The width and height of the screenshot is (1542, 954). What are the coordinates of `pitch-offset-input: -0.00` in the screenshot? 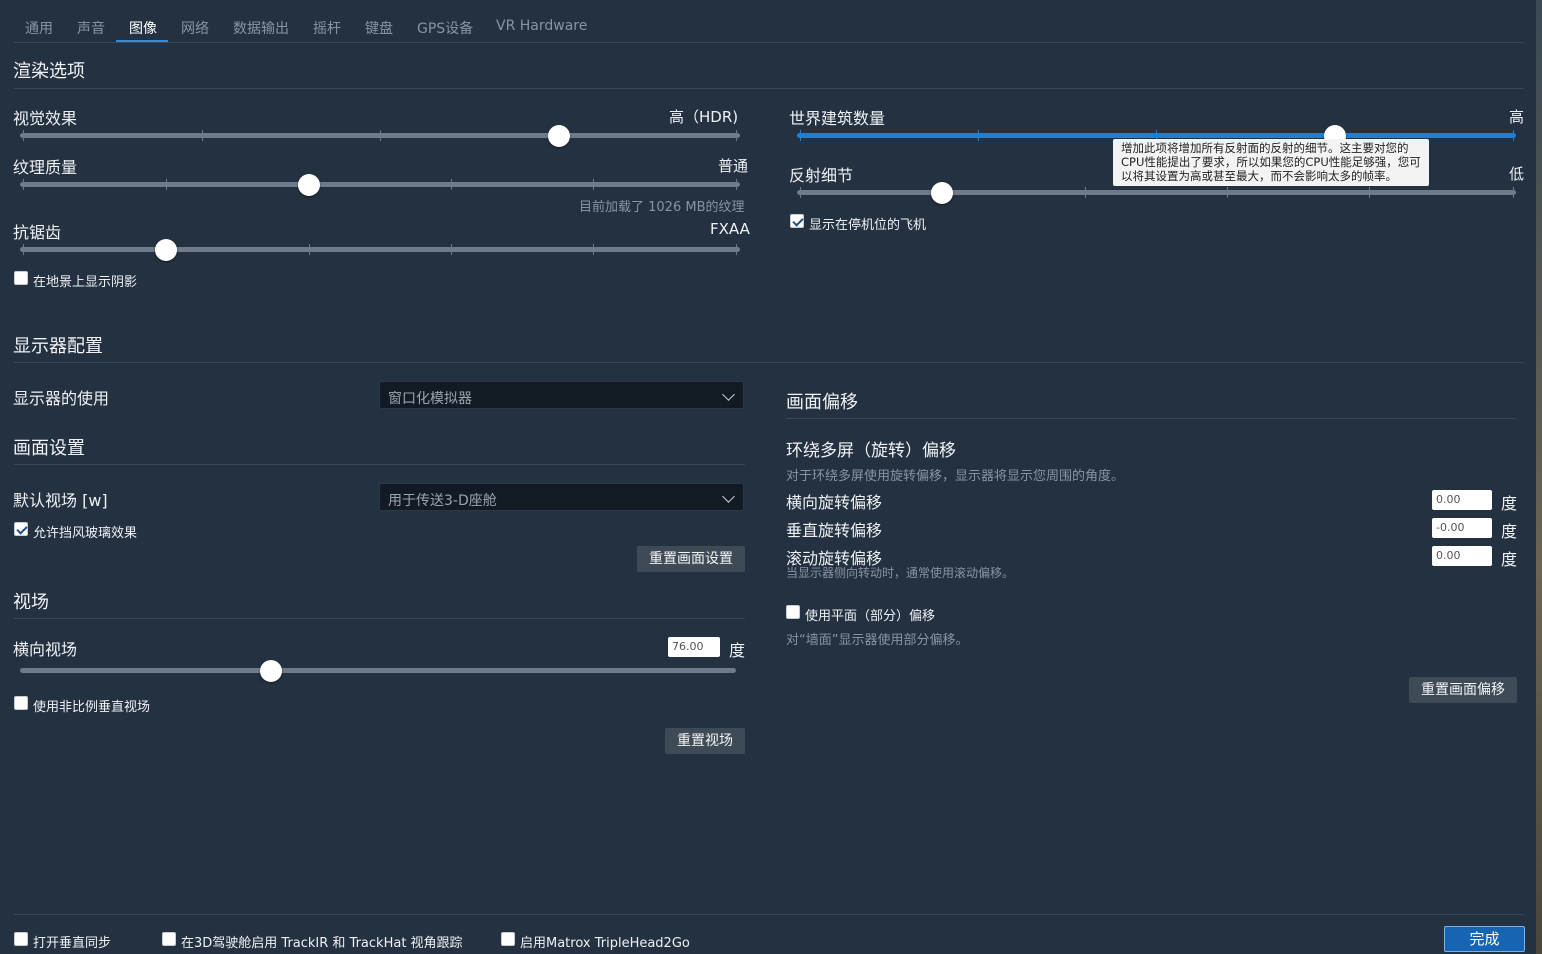 It's located at (1462, 528).